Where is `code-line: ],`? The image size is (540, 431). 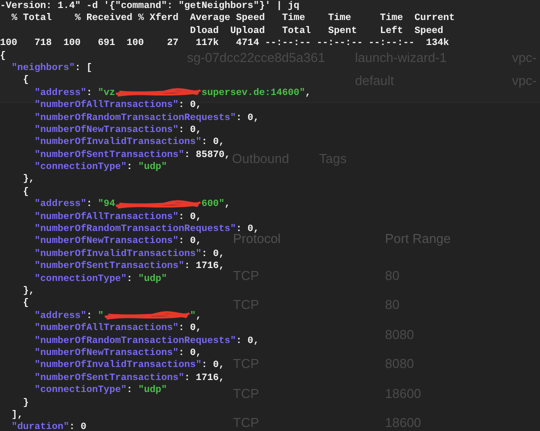
code-line: ], is located at coordinates (17, 415).